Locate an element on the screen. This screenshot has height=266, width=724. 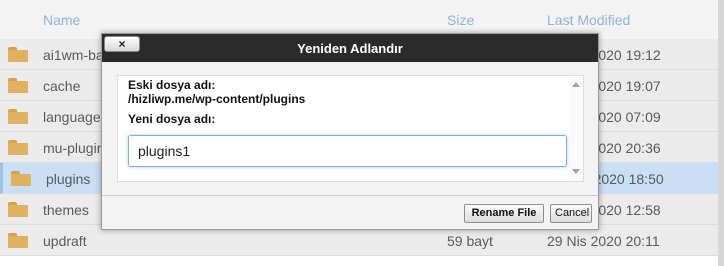
old-name-label: Eski dosya adı: is located at coordinates (172, 85).